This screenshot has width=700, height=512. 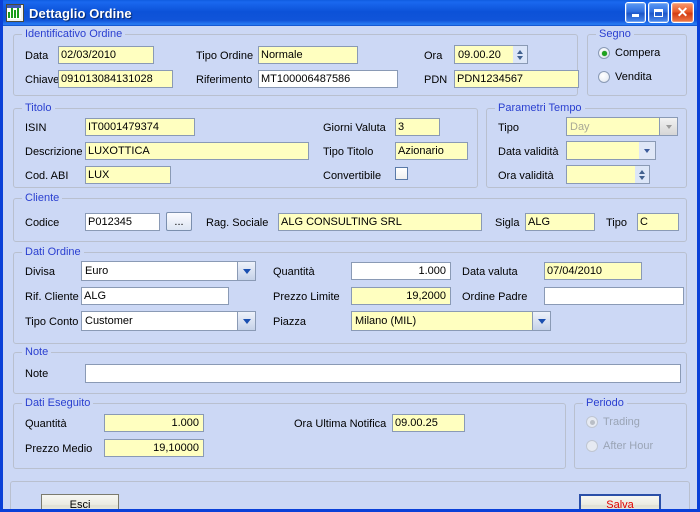 What do you see at coordinates (608, 174) in the screenshot?
I see `input-ora-validita-spinner` at bounding box center [608, 174].